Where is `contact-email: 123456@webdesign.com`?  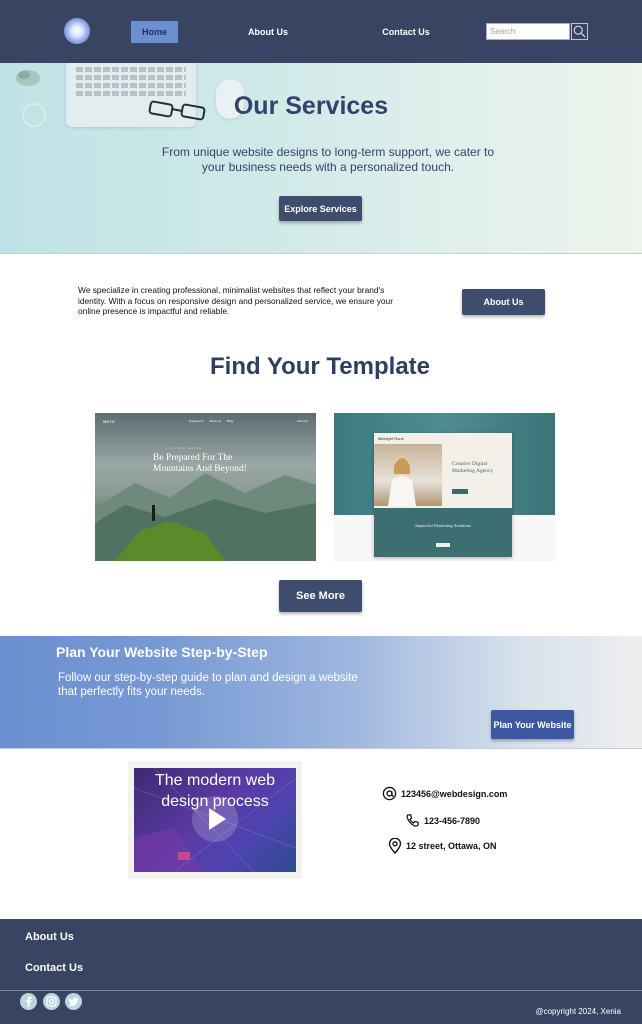 contact-email: 123456@webdesign.com is located at coordinates (444, 793).